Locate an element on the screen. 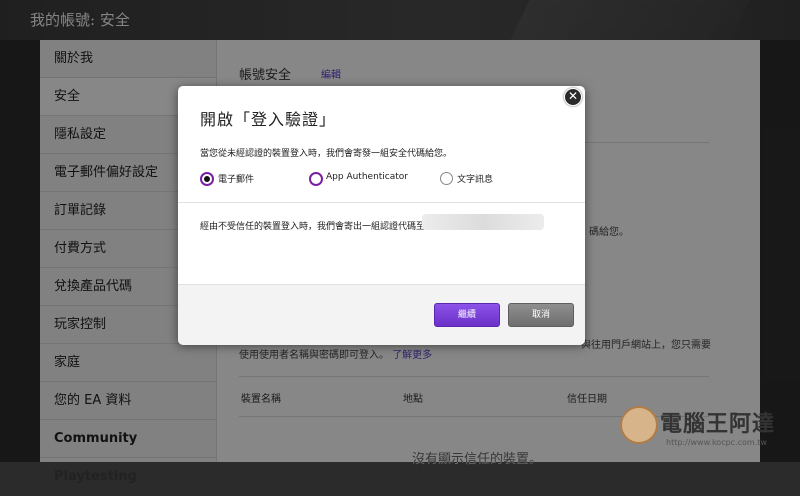 This screenshot has height=496, width=800. continue-button: 繼續 is located at coordinates (467, 315).